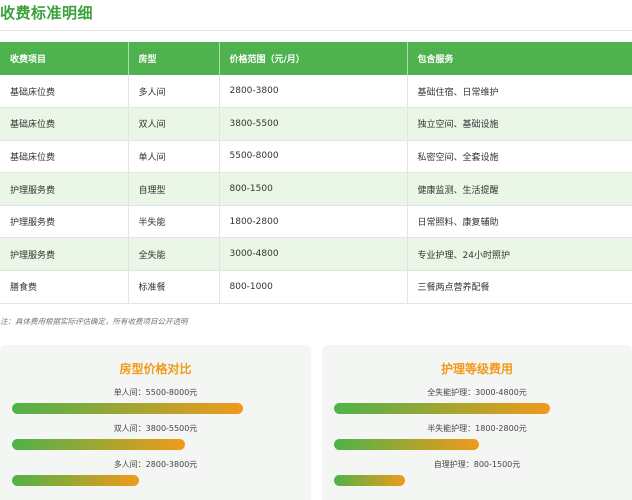  I want to click on column-header-services: 包含服务, so click(519, 58).